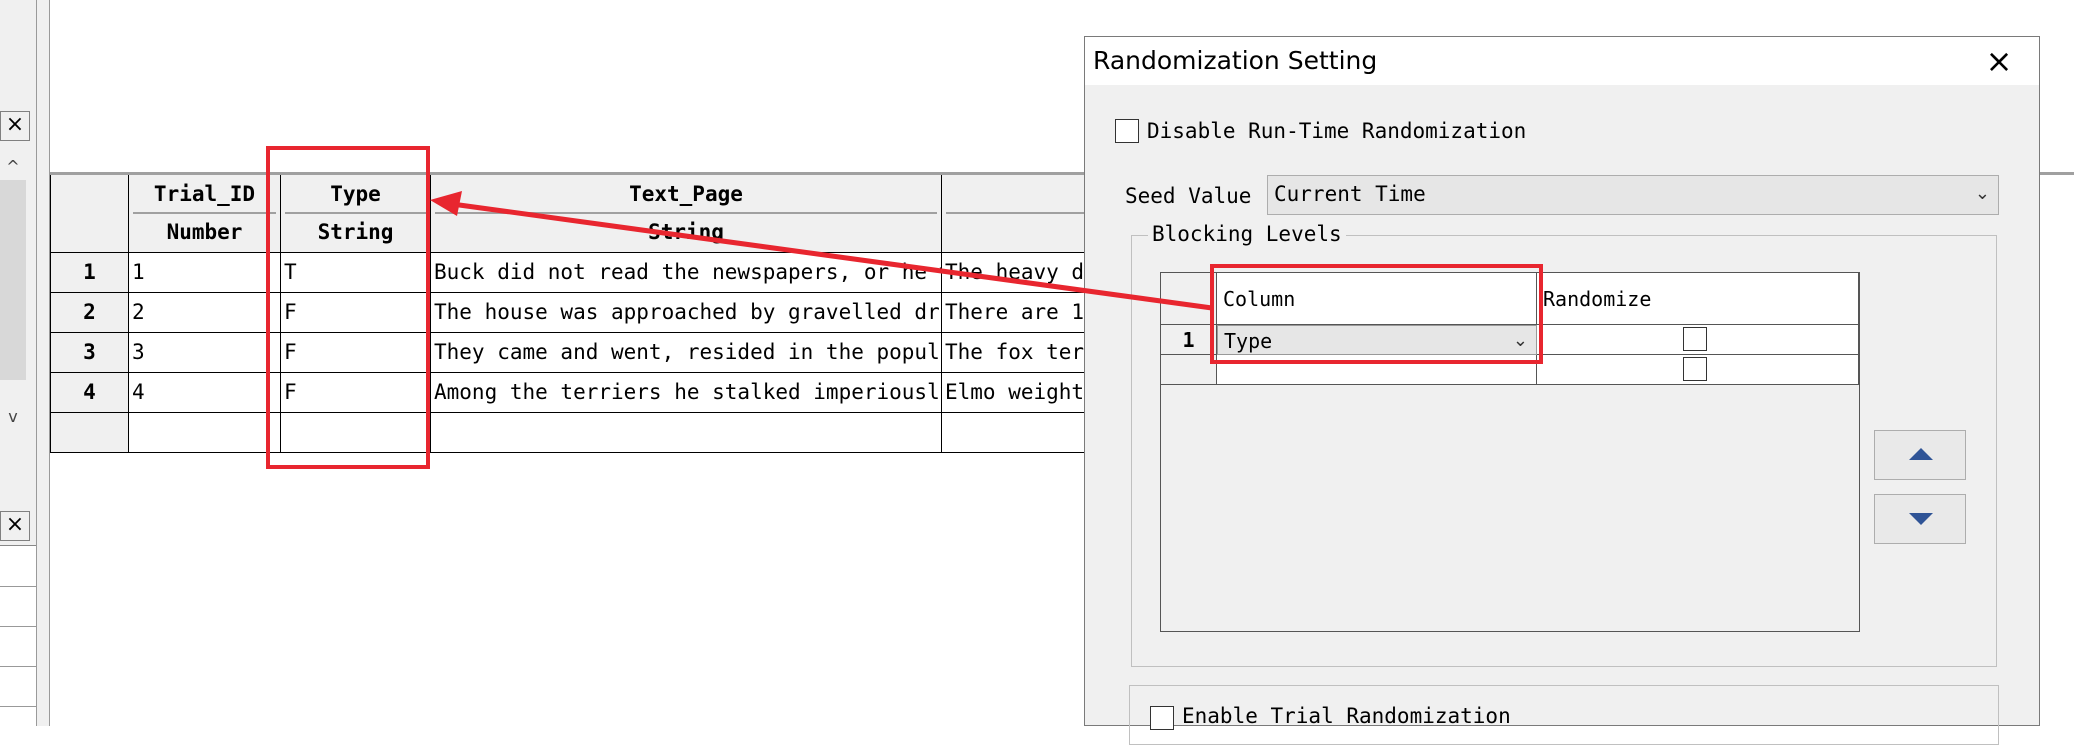  I want to click on trial-randomization-group: Enable Trial Randomization, so click(1564, 715).